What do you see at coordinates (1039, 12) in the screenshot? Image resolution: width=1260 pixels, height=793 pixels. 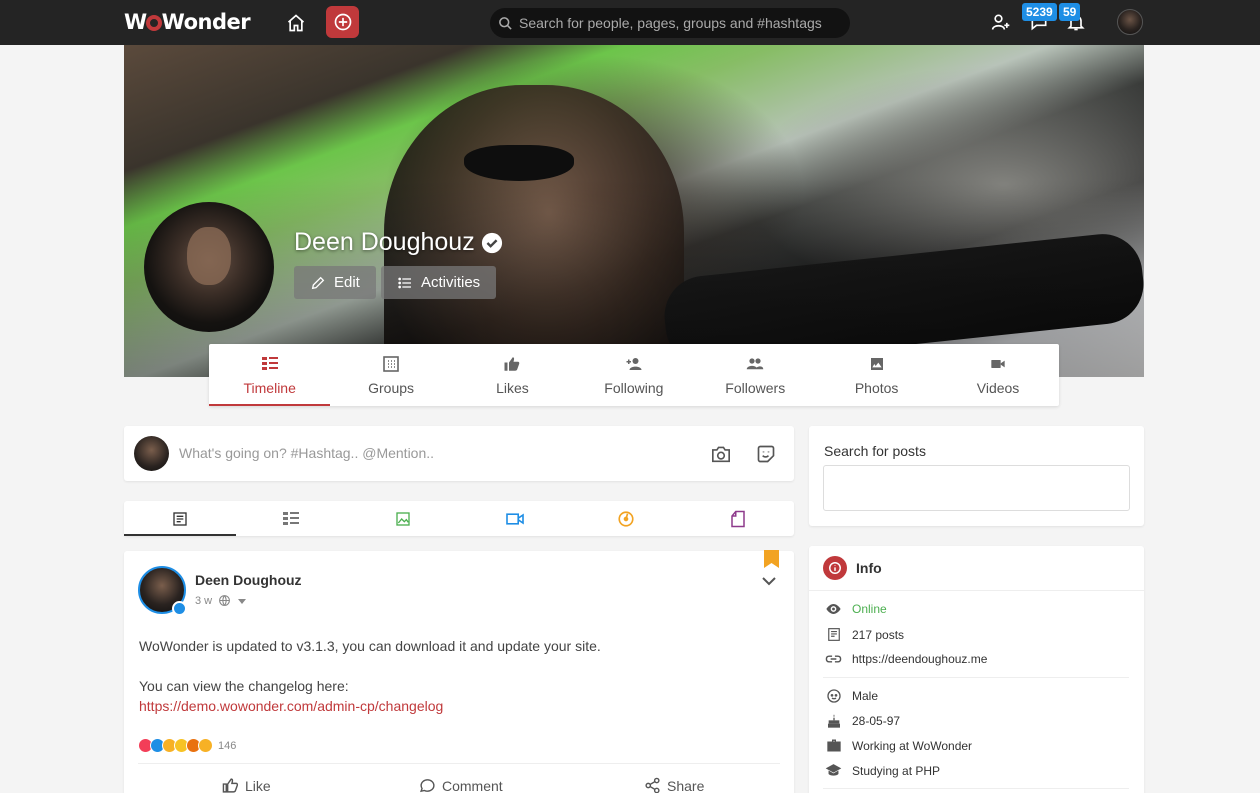 I see `messages-badge: 5239` at bounding box center [1039, 12].